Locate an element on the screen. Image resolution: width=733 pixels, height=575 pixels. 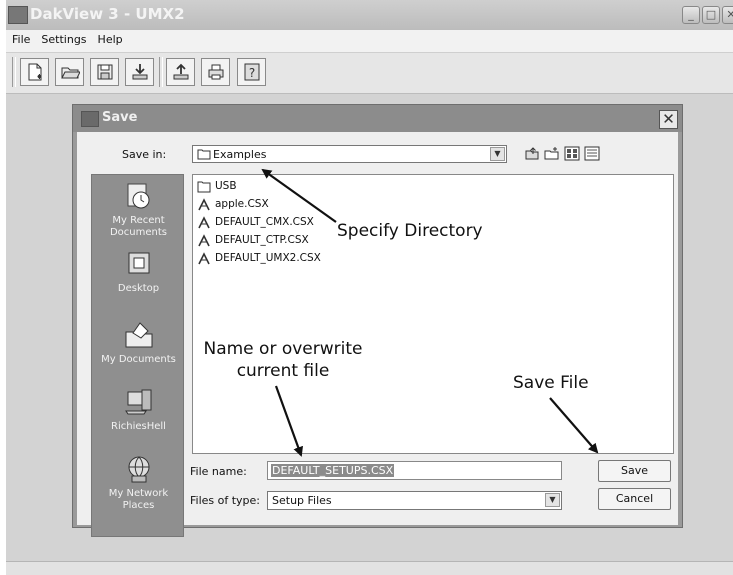
close-window-button: ✕ is located at coordinates (727, 15).